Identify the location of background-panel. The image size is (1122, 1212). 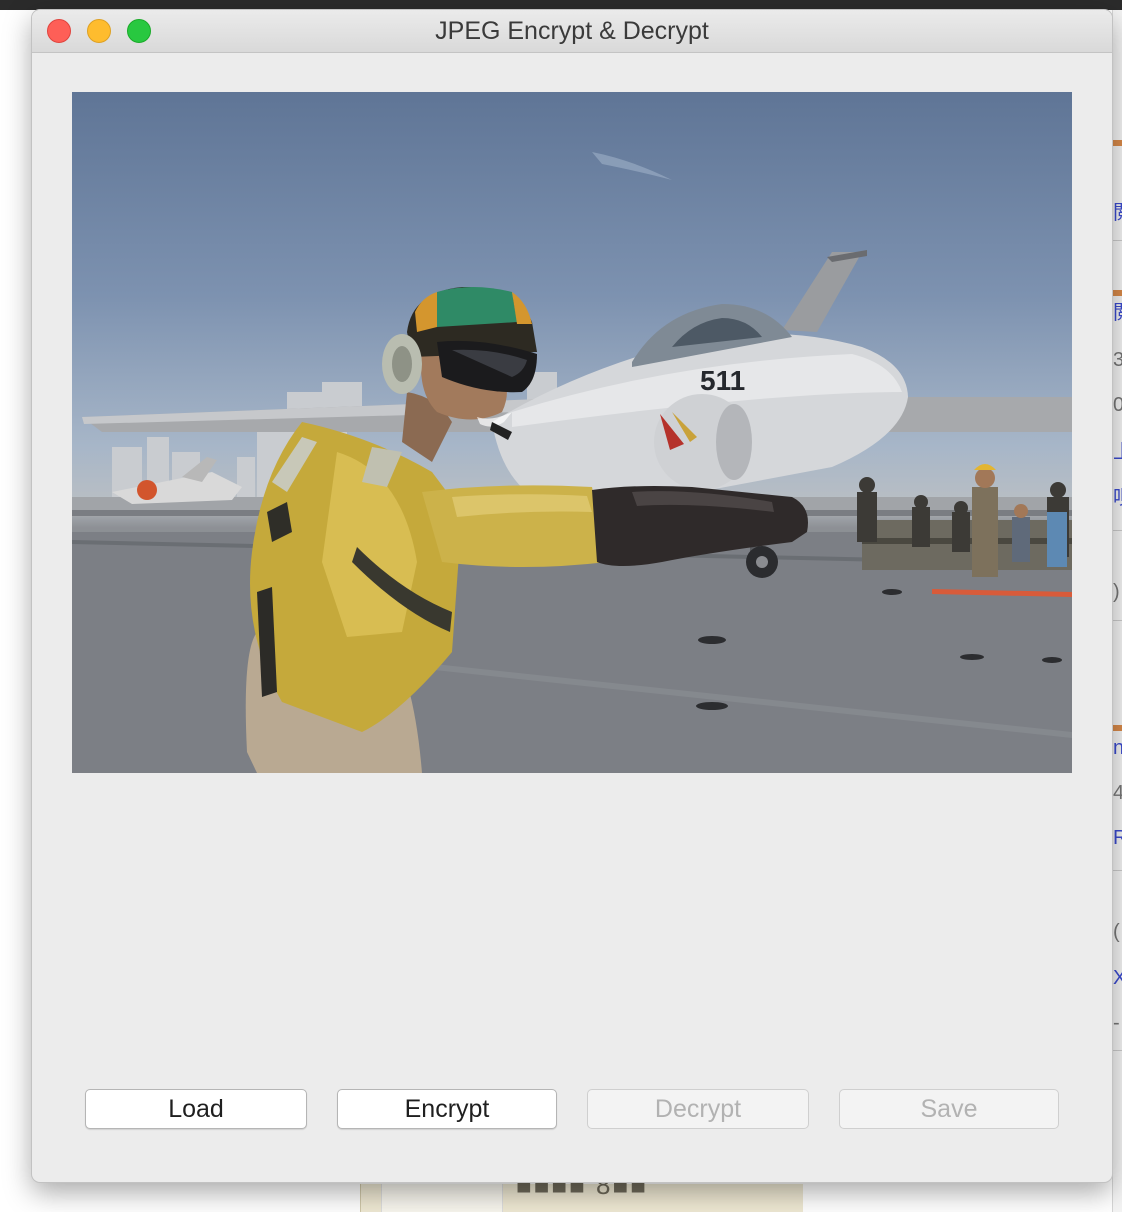
(442, 1198).